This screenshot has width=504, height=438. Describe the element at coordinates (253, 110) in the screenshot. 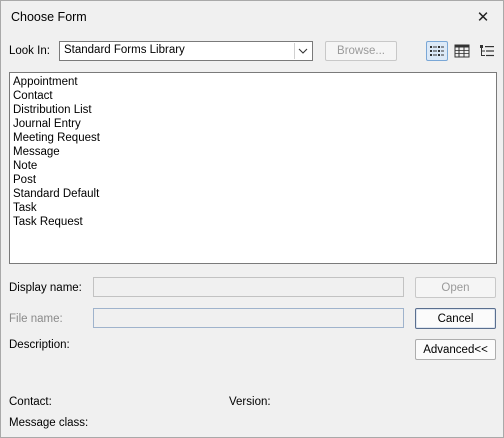

I see `list-item: Distribution List` at that location.